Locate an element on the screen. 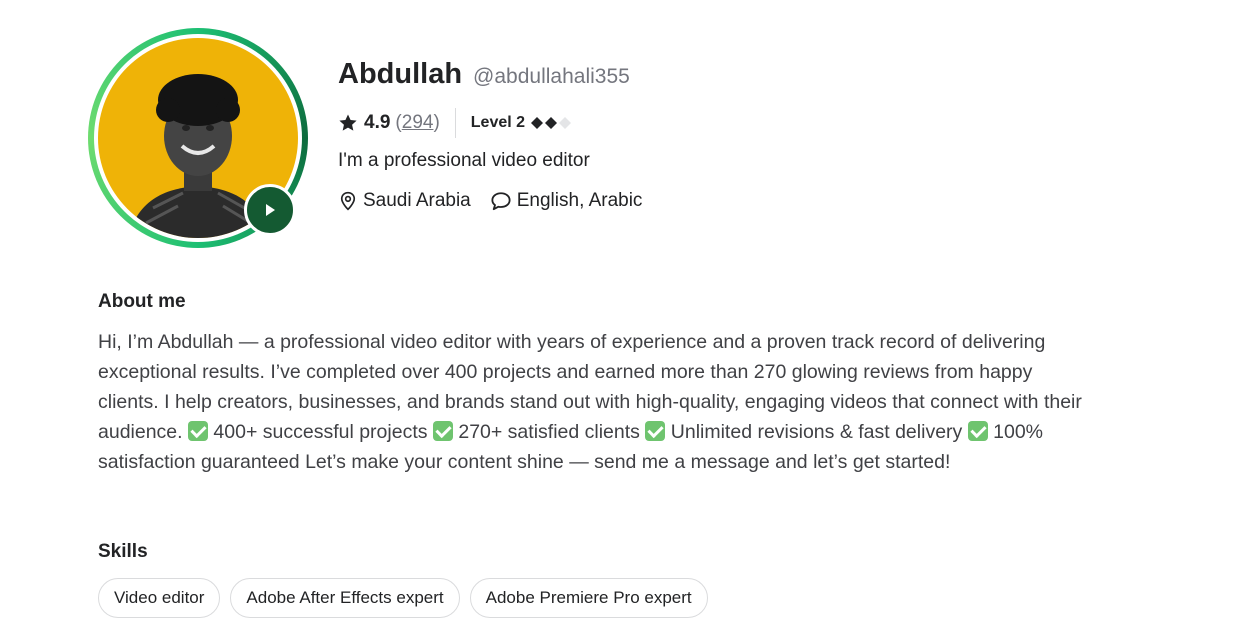 Image resolution: width=1236 pixels, height=631 pixels. diamond-empty-icon is located at coordinates (565, 123).